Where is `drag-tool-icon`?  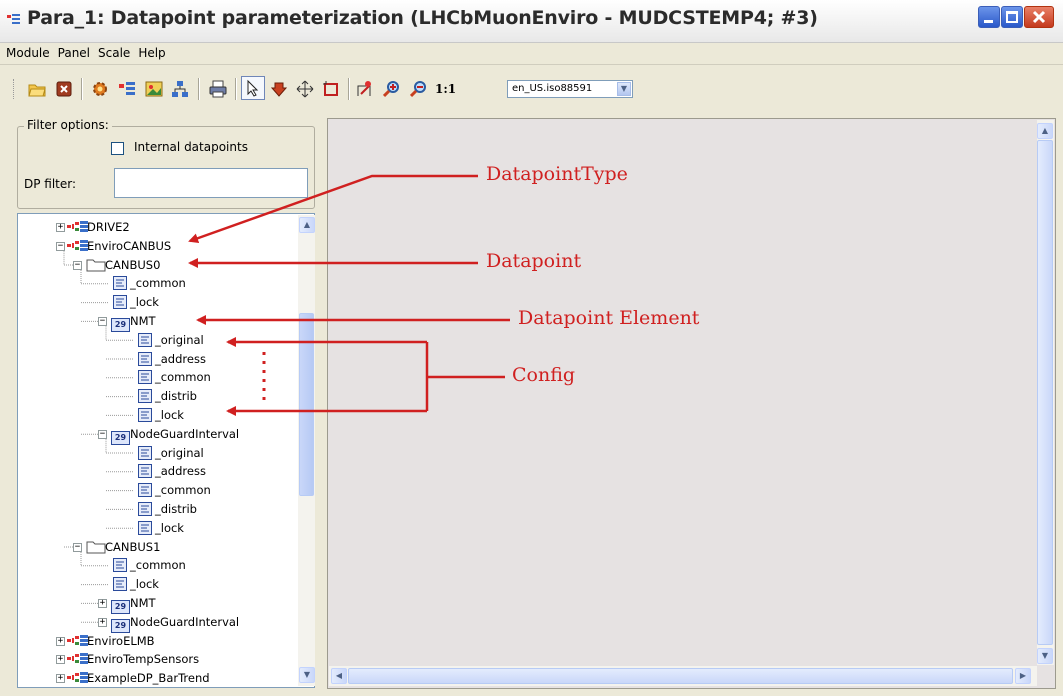 drag-tool-icon is located at coordinates (279, 89).